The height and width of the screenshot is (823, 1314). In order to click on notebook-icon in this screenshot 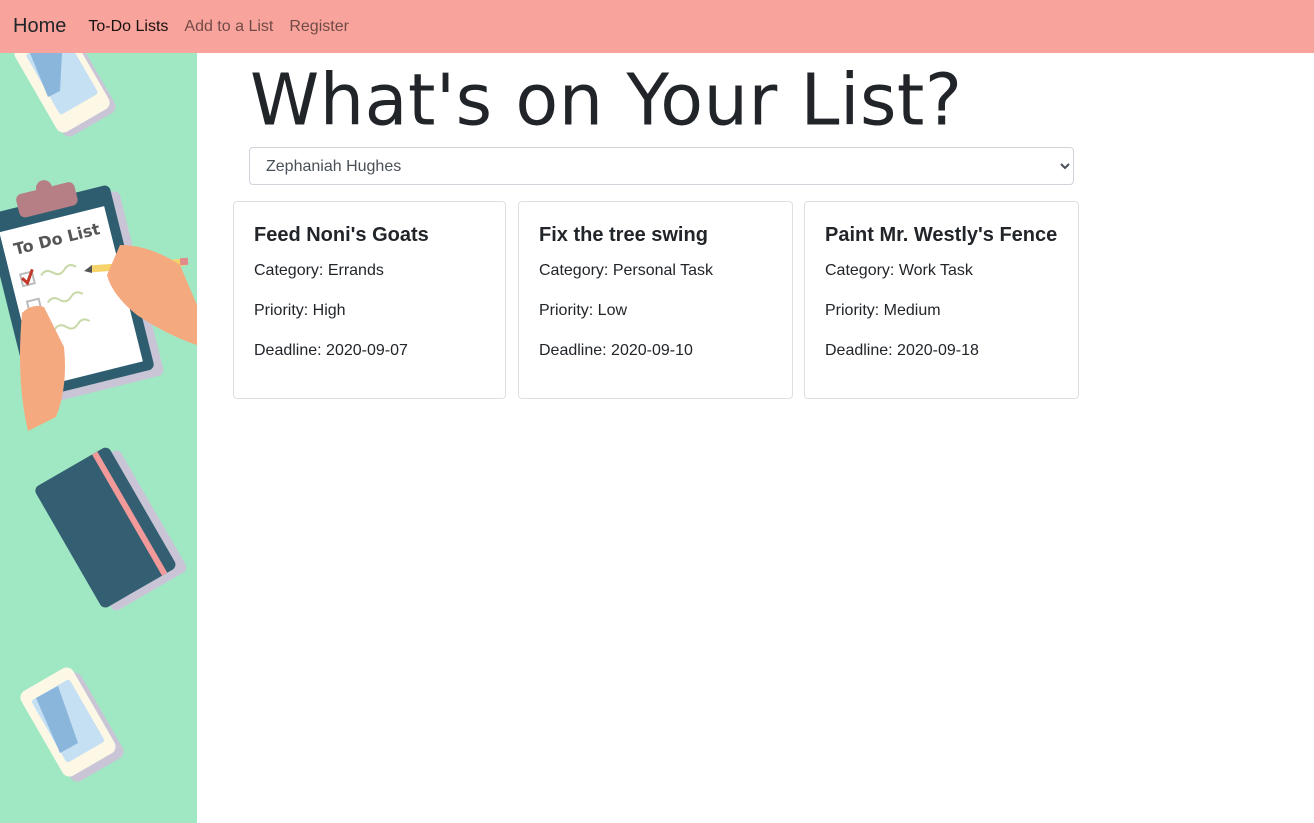, I will do `click(111, 529)`.